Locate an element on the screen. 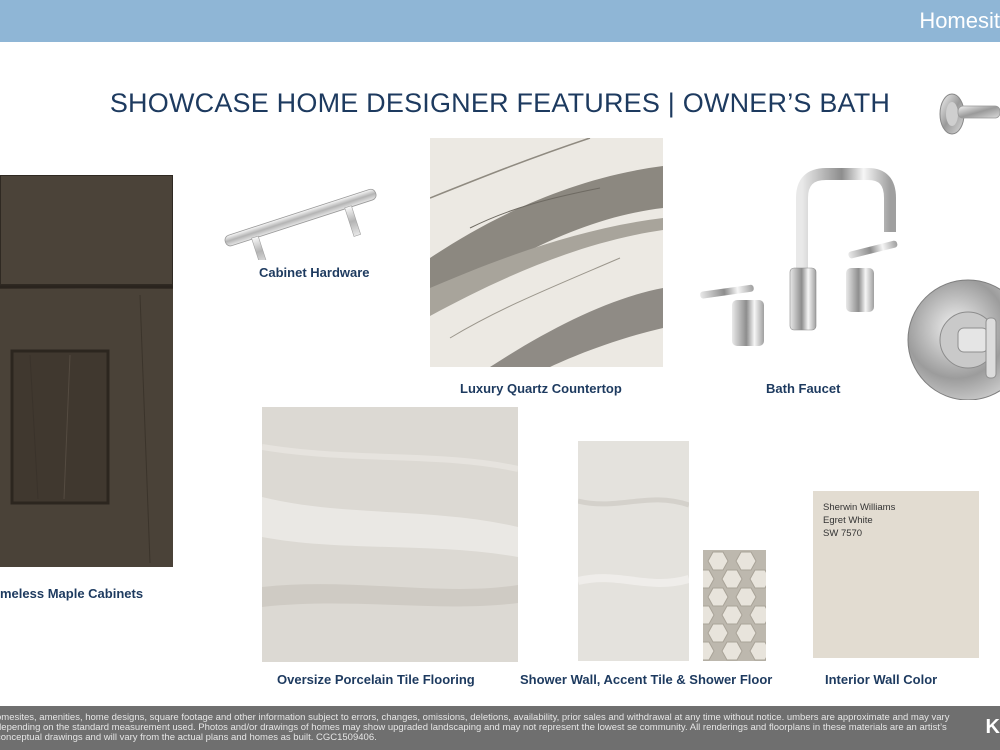 This screenshot has width=1000, height=750. brand-name: Homesit is located at coordinates (959, 20).